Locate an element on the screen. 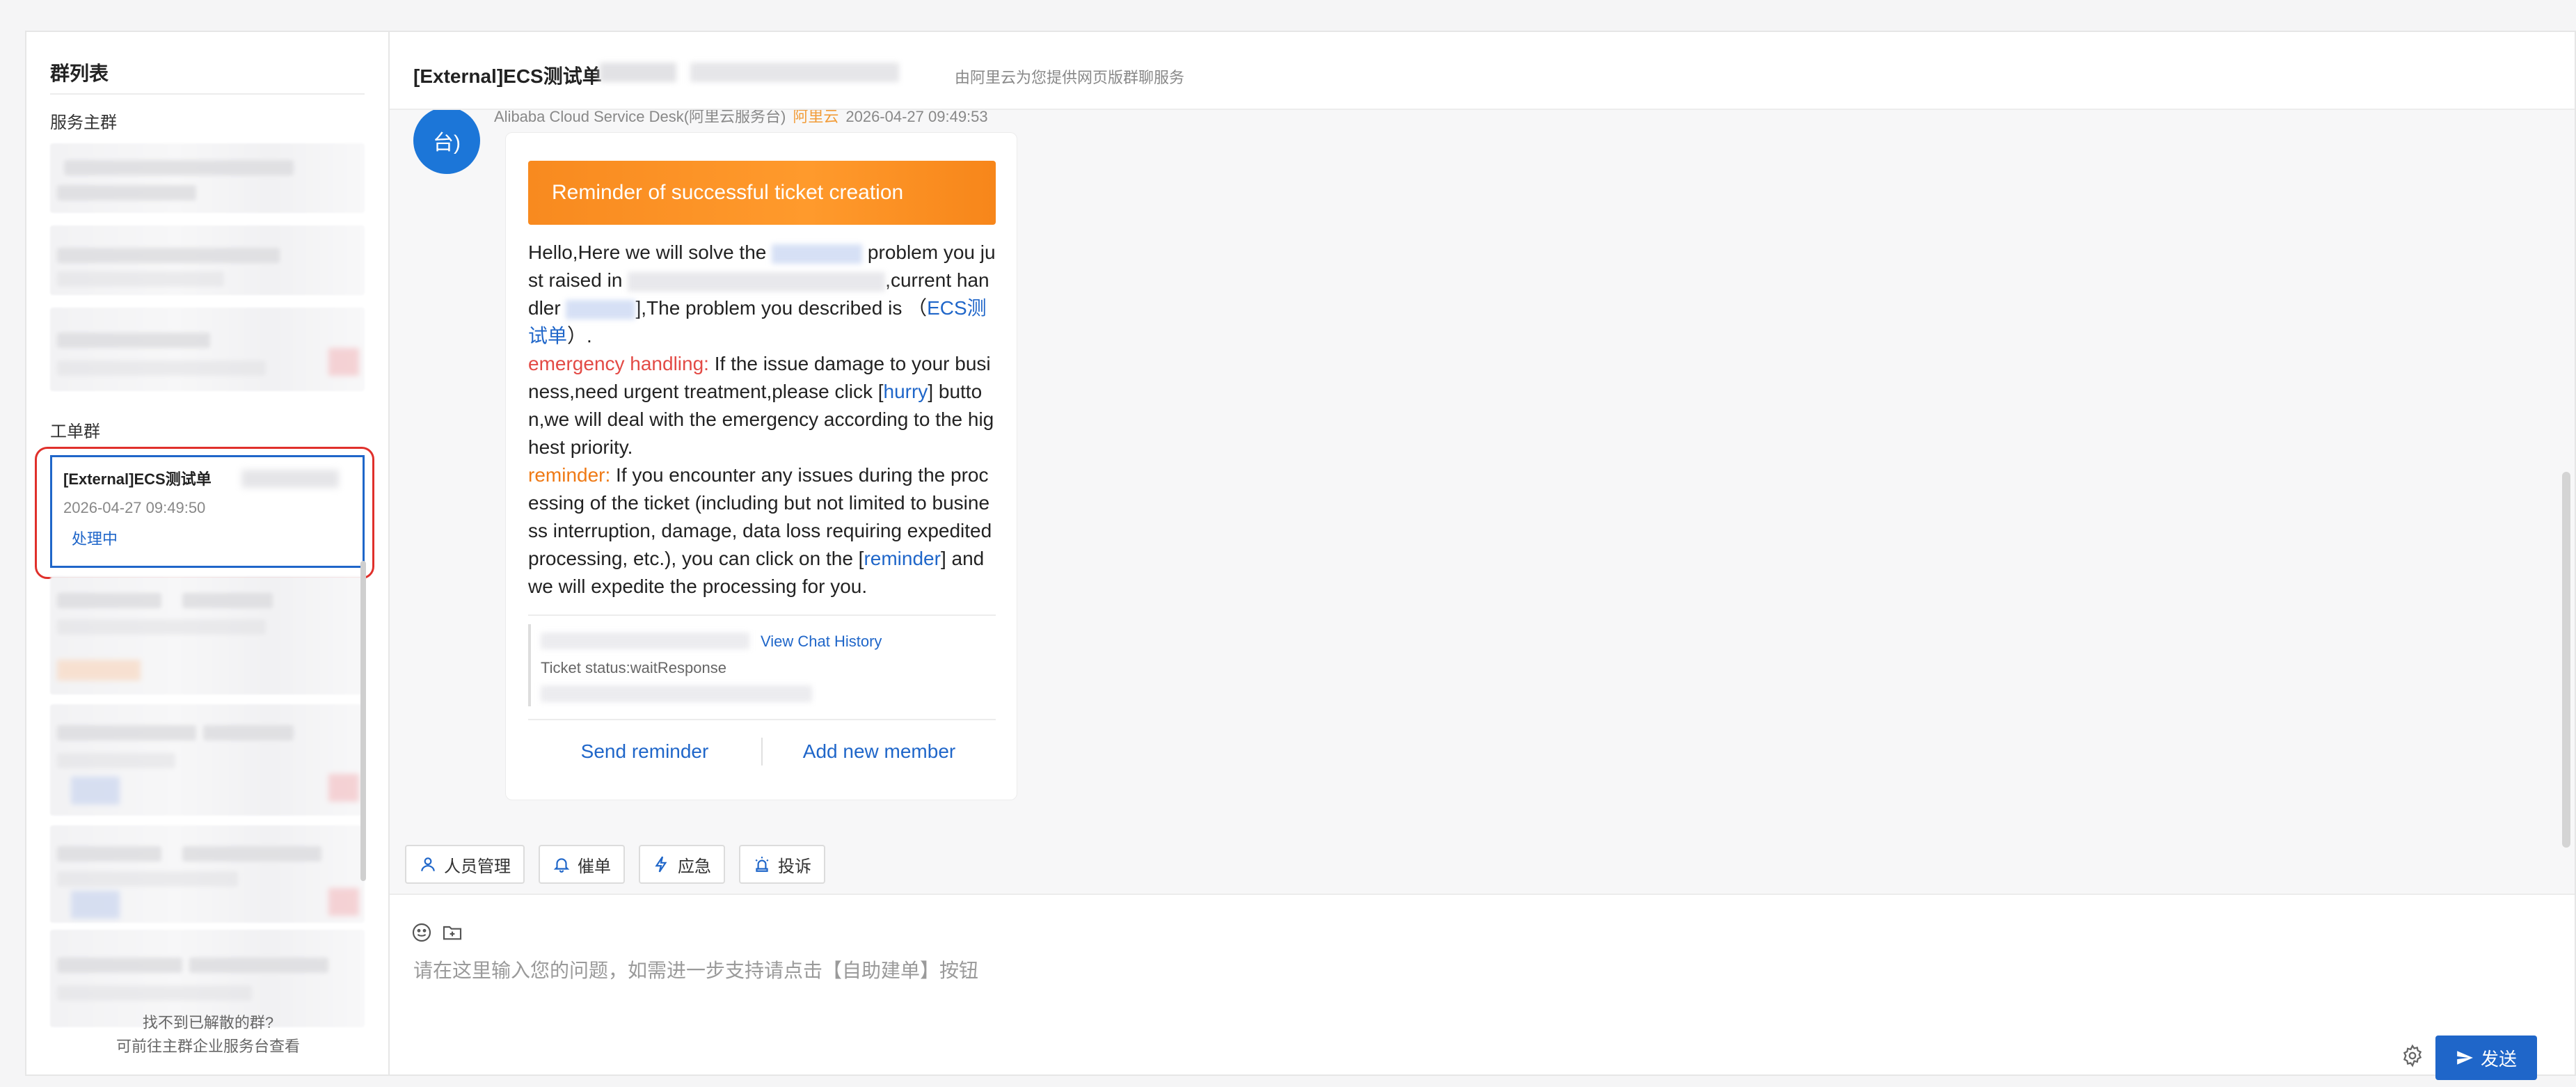 The height and width of the screenshot is (1087, 2576). reminder-link: reminder is located at coordinates (902, 558).